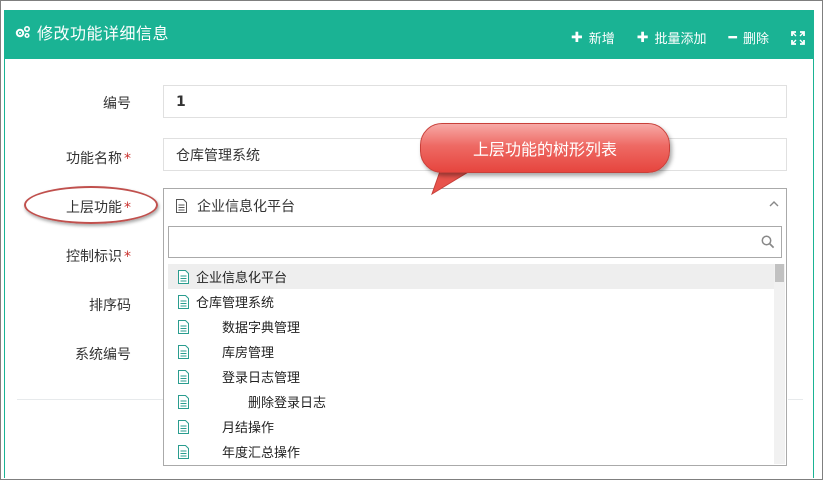 The height and width of the screenshot is (480, 823). Describe the element at coordinates (248, 353) in the screenshot. I see `tree-item-label: 库房管理` at that location.